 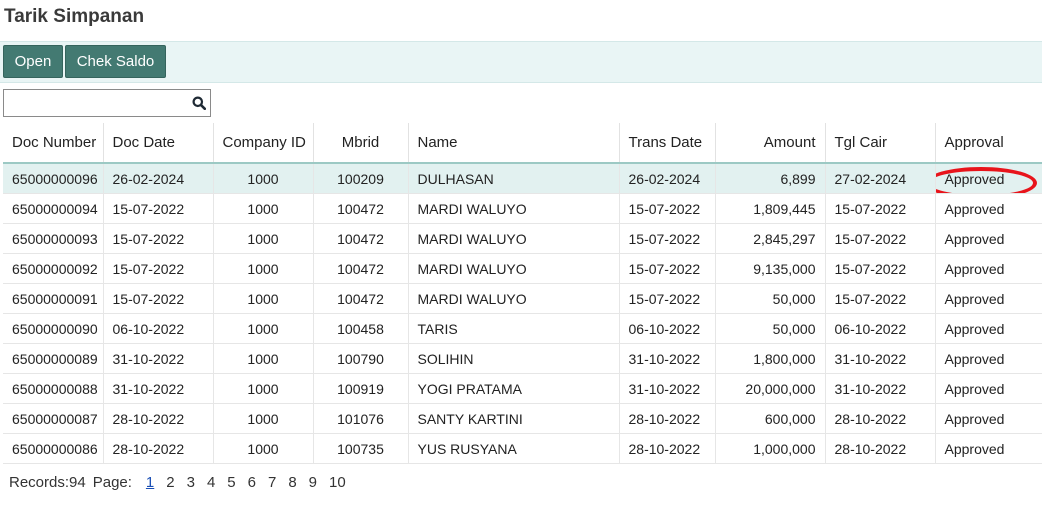 I want to click on page-link-8: 8, so click(x=292, y=482).